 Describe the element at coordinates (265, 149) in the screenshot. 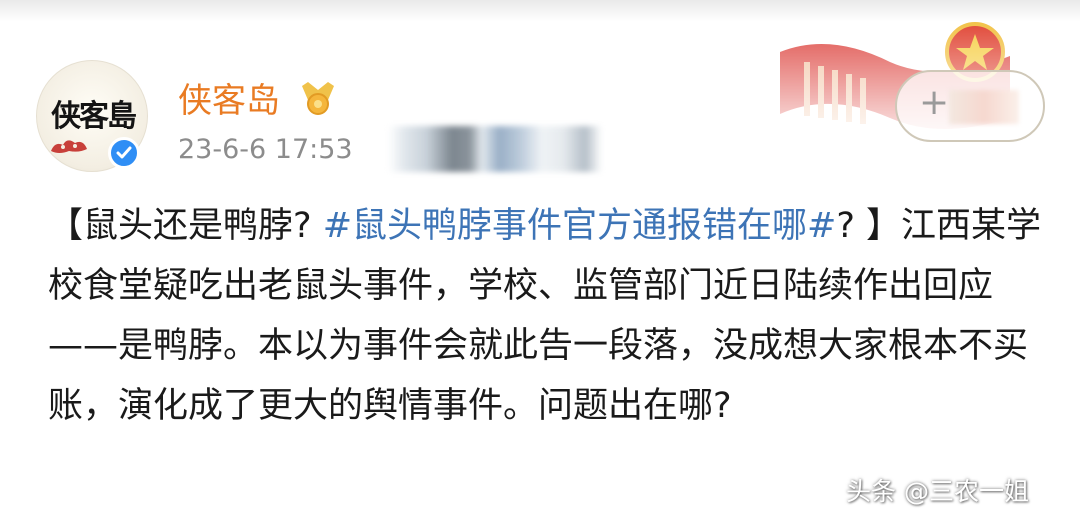

I see `post-timestamp: 23-6-6 17:53` at that location.